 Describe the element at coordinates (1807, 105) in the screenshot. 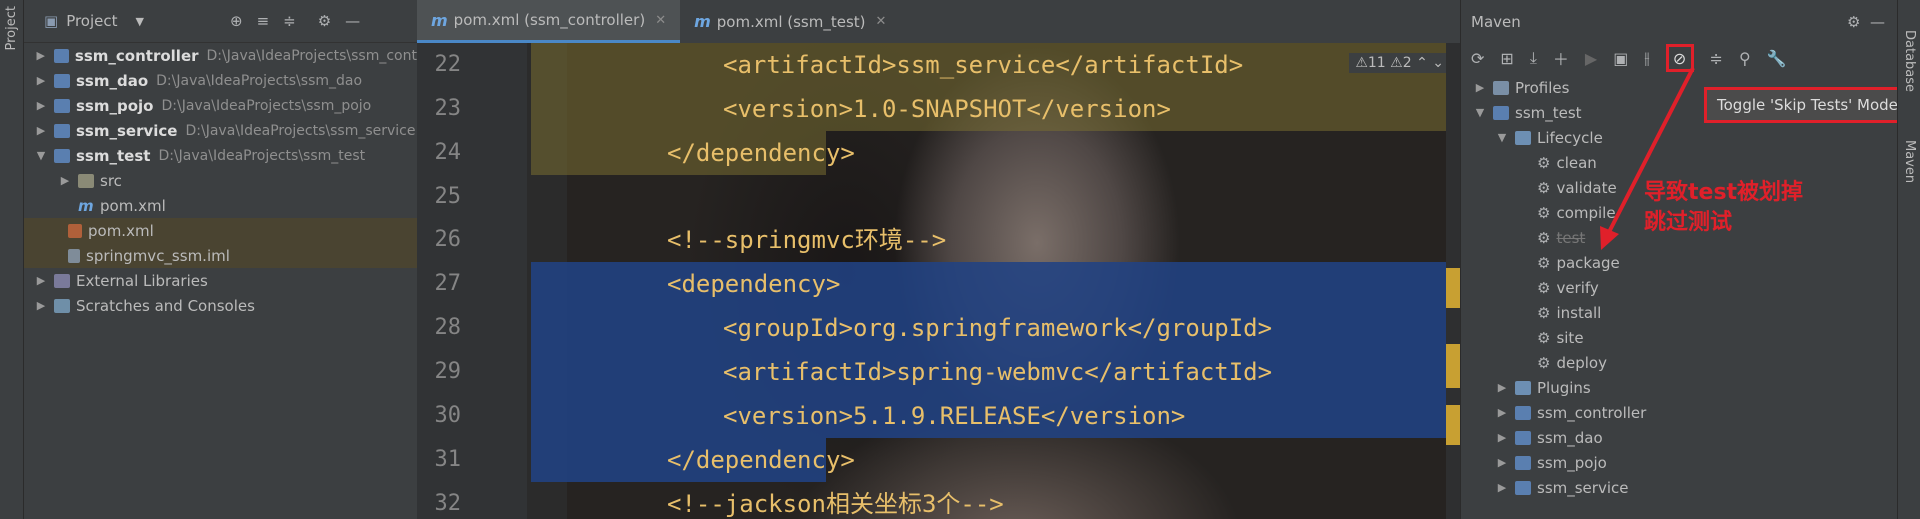

I see `skip-tests-tooltip: Toggle 'Skip Tests' Mode` at that location.